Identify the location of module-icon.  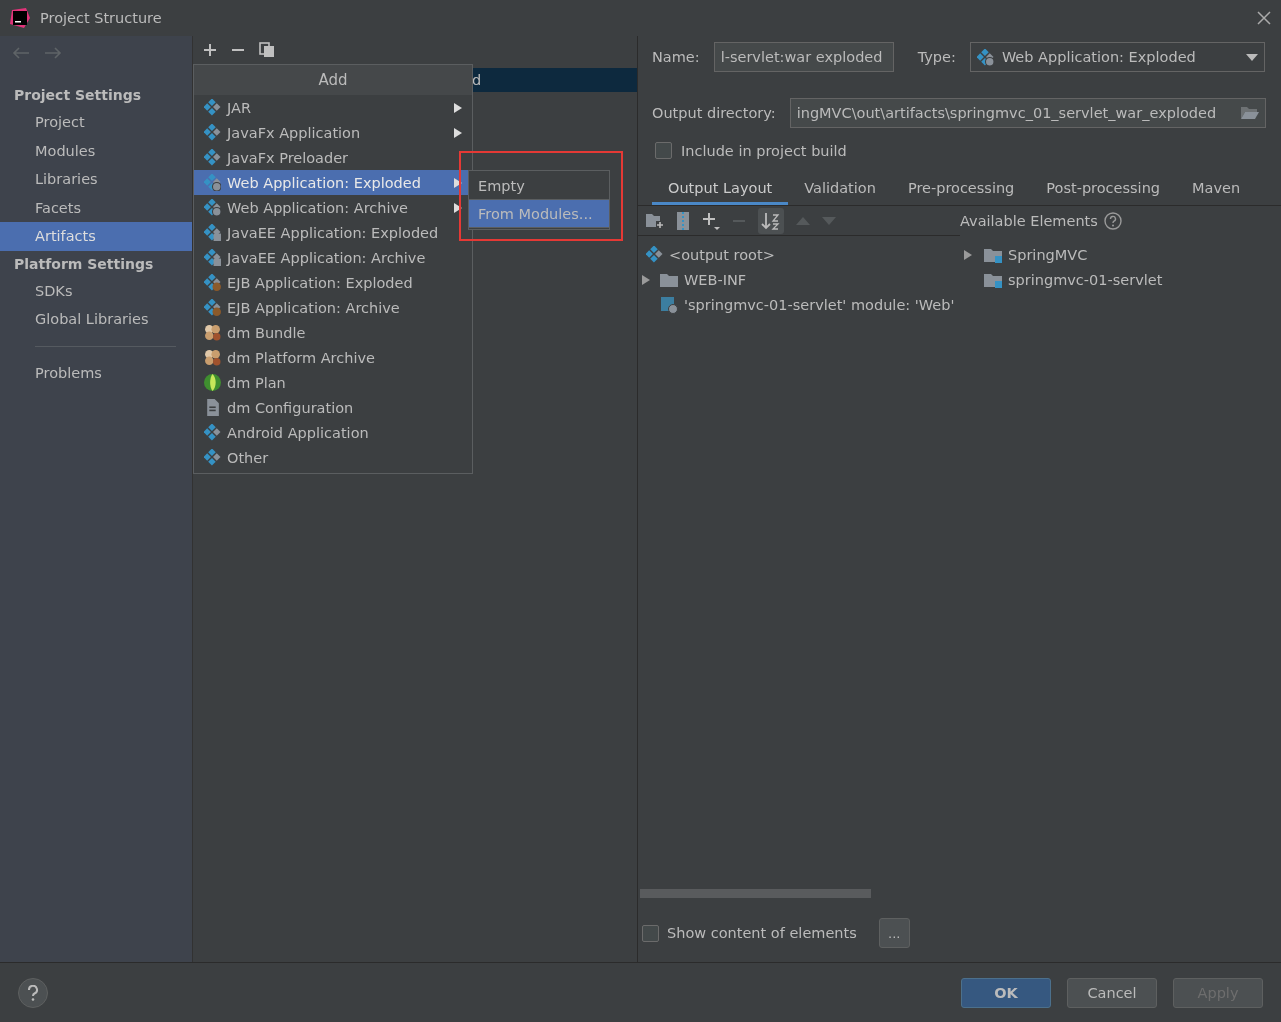
(669, 304).